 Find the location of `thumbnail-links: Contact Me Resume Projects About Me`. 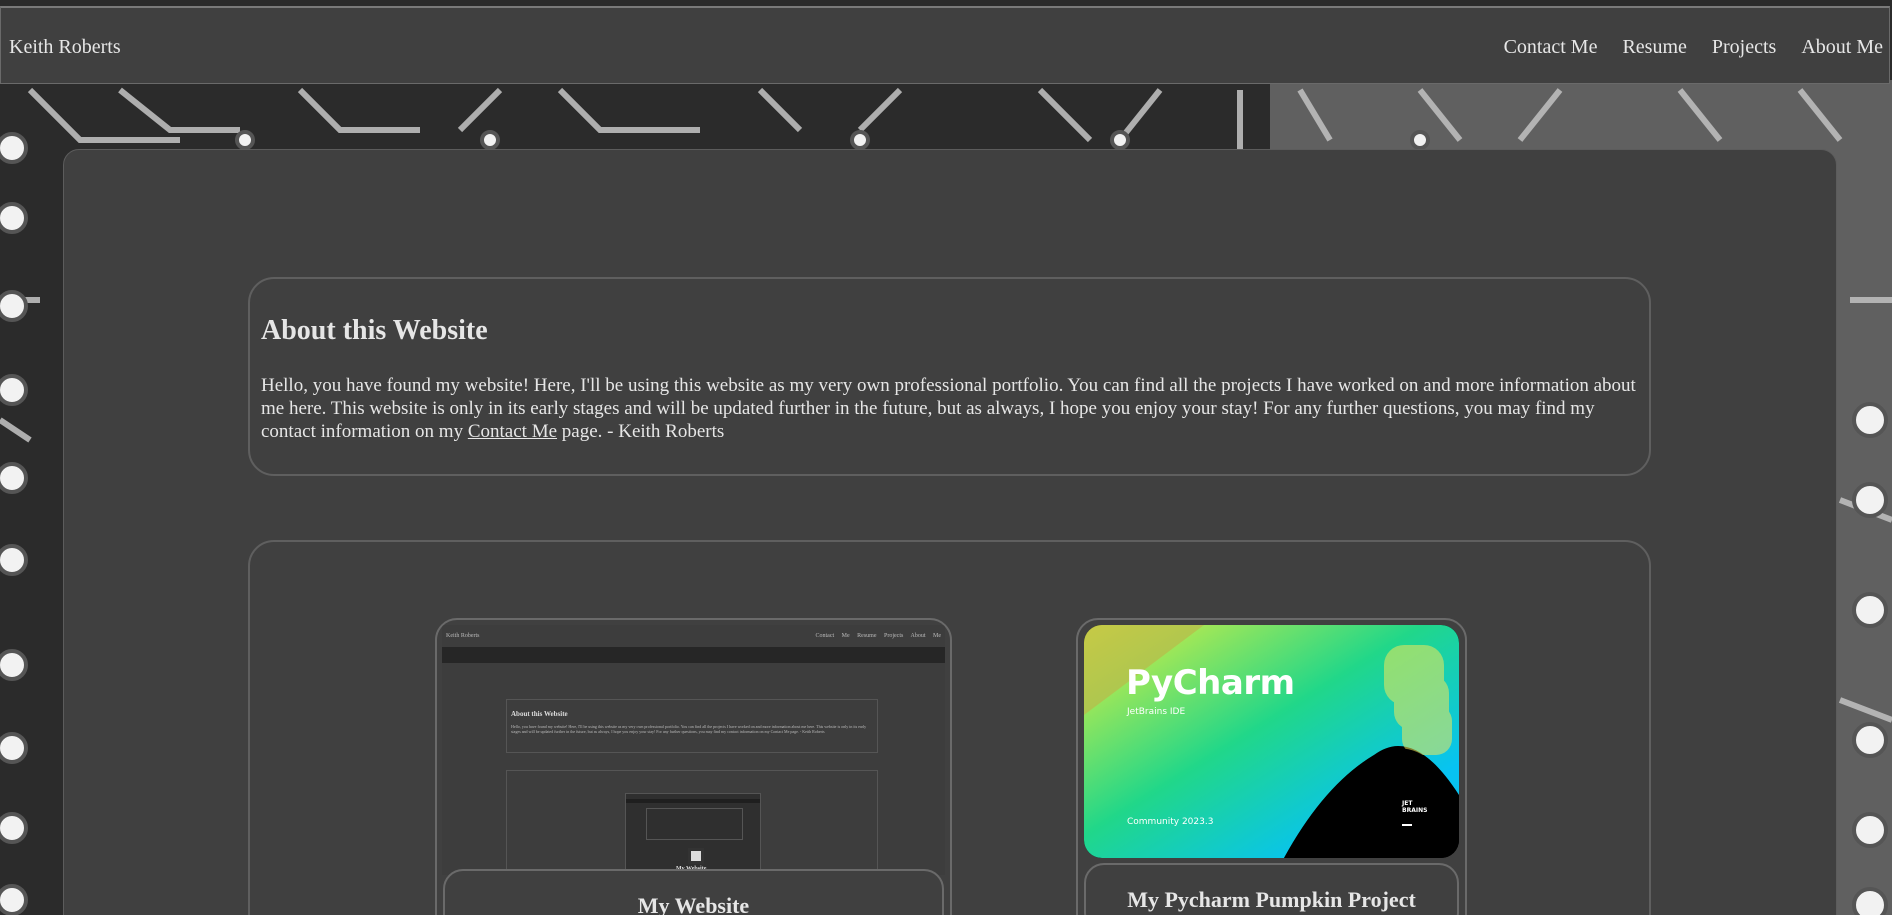

thumbnail-links: Contact Me Resume Projects About Me is located at coordinates (878, 636).